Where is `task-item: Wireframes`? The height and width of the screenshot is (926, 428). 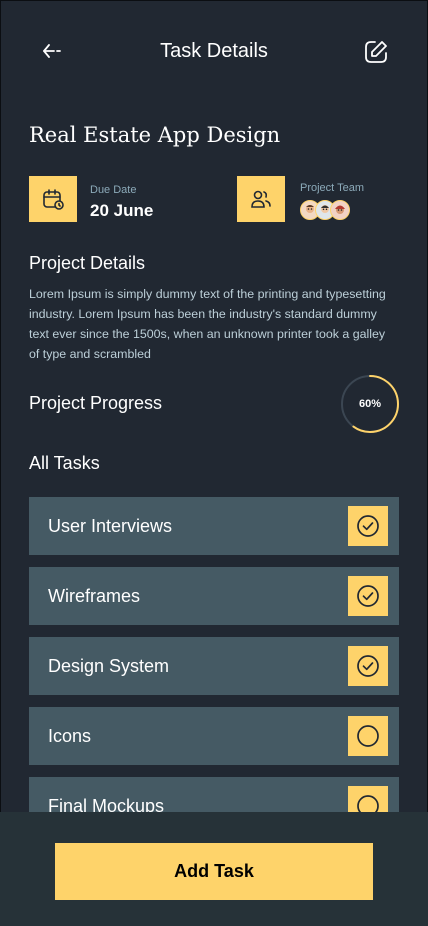 task-item: Wireframes is located at coordinates (214, 596).